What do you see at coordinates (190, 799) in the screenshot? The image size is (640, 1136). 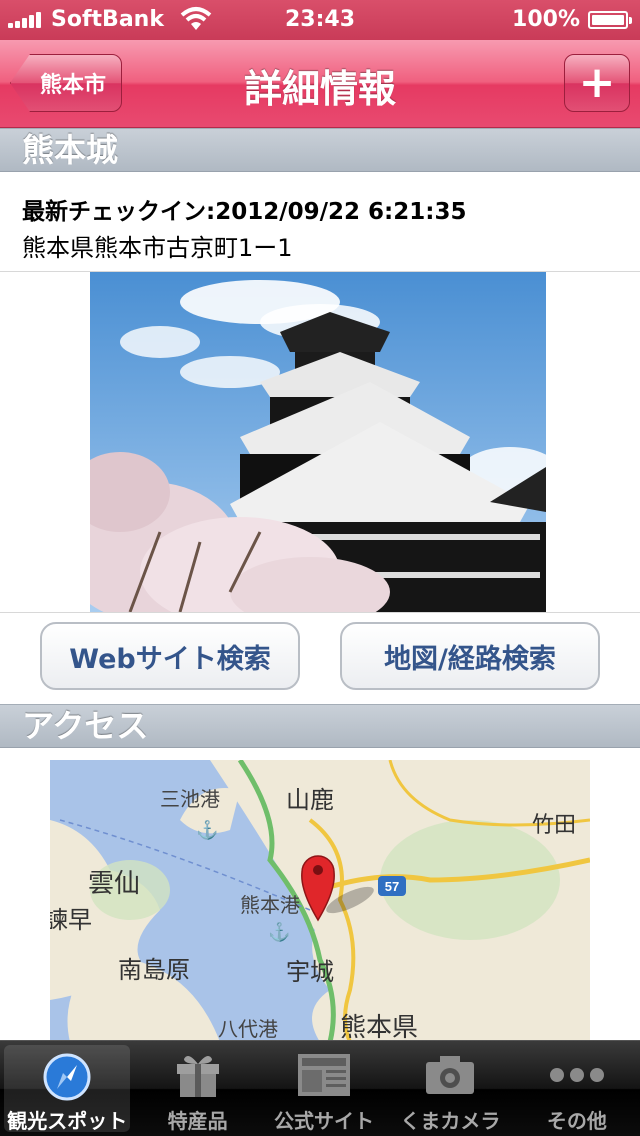 I see `map-label-miike-port: 三池港` at bounding box center [190, 799].